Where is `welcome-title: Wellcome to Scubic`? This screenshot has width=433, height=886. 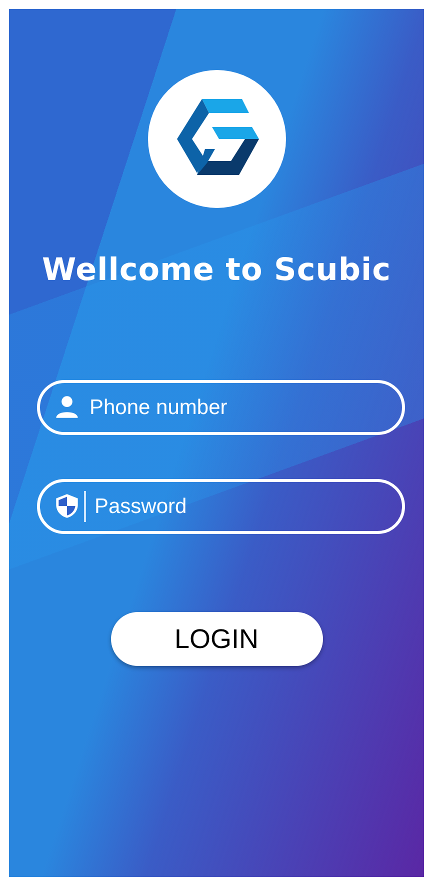
welcome-title: Wellcome to Scubic is located at coordinates (217, 270).